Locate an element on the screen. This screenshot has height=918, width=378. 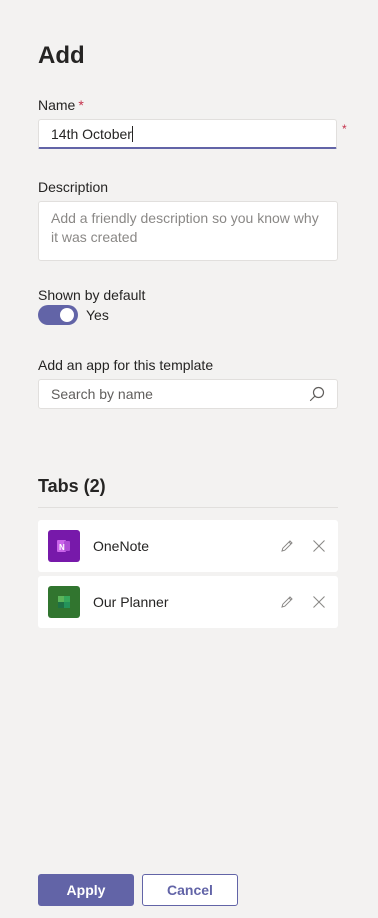
tabs-divider is located at coordinates (188, 507).